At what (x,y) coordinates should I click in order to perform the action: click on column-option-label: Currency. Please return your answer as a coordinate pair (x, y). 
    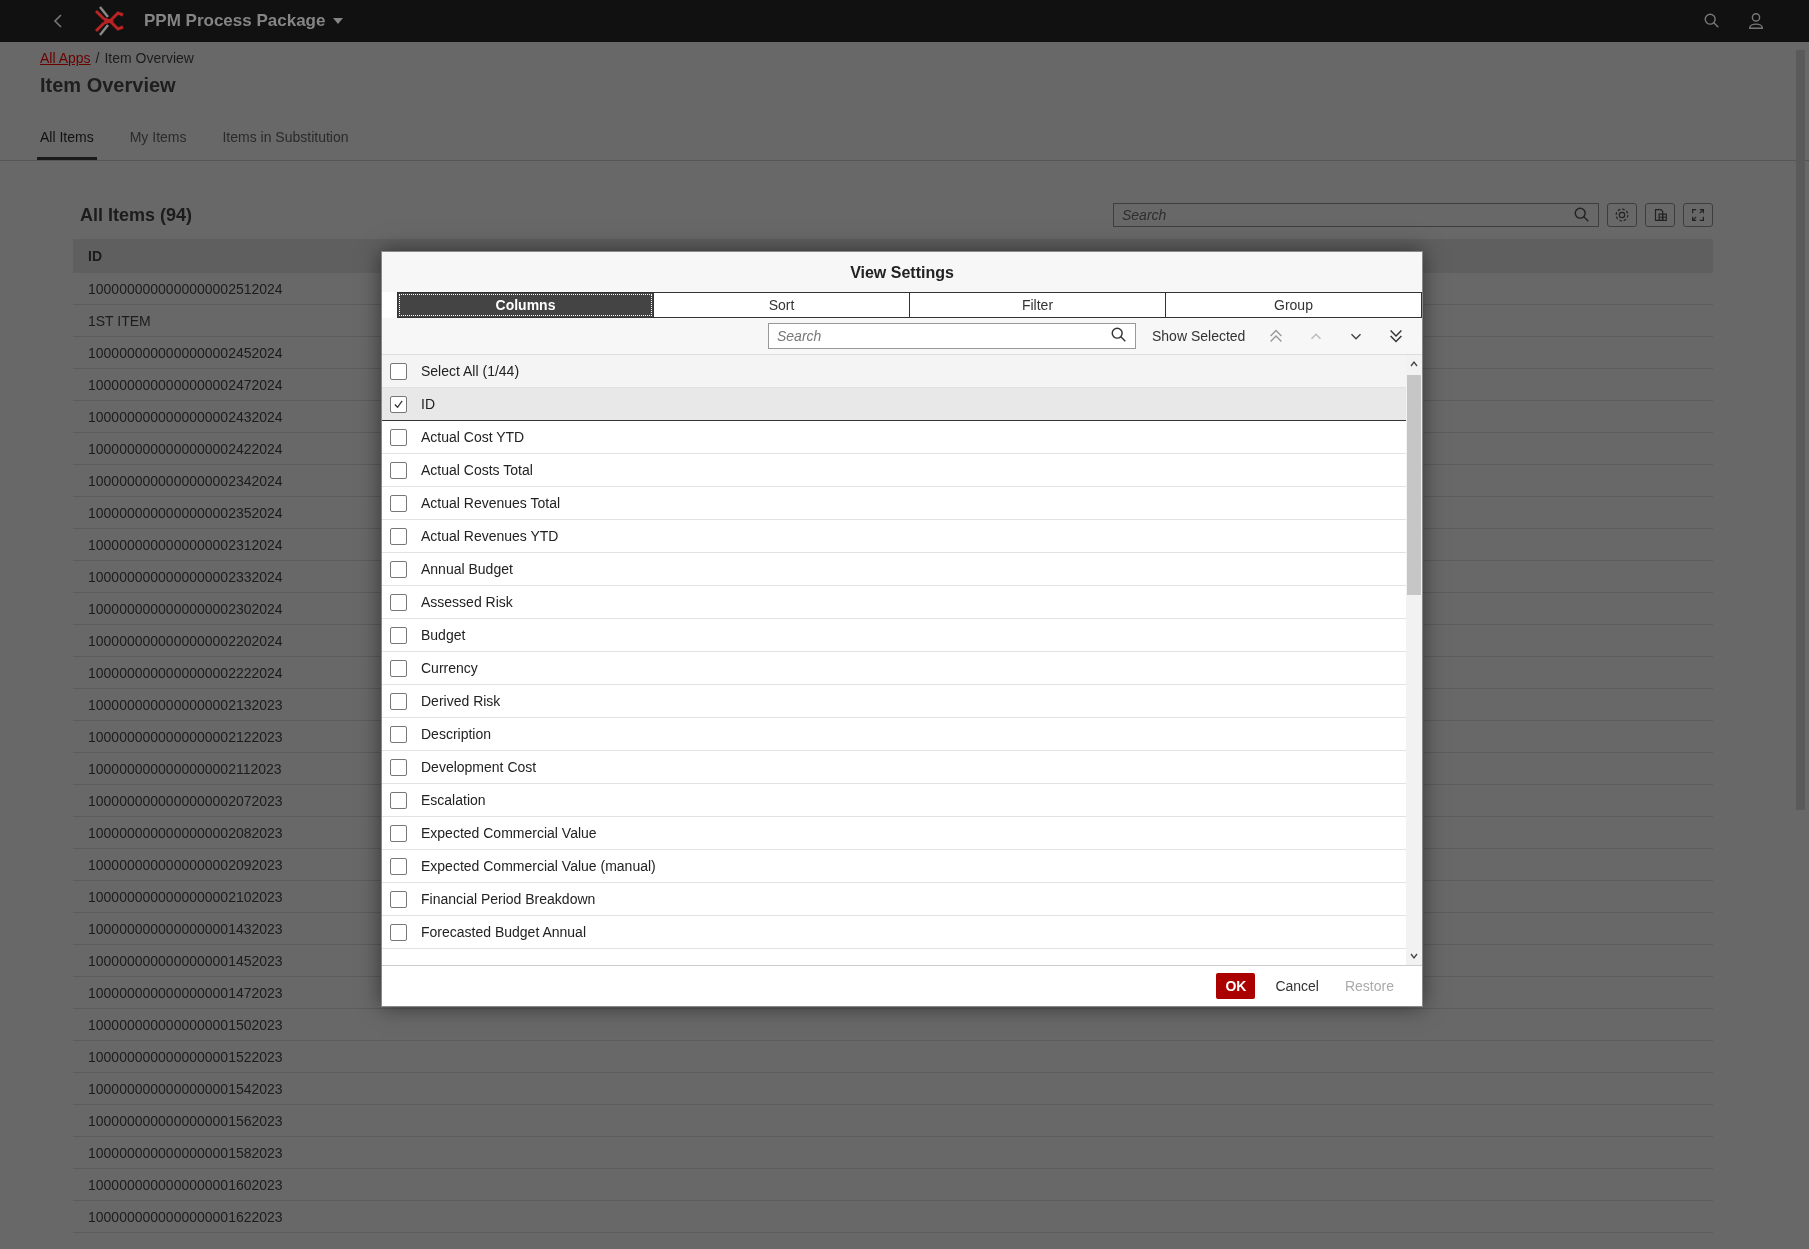
    Looking at the image, I should click on (449, 668).